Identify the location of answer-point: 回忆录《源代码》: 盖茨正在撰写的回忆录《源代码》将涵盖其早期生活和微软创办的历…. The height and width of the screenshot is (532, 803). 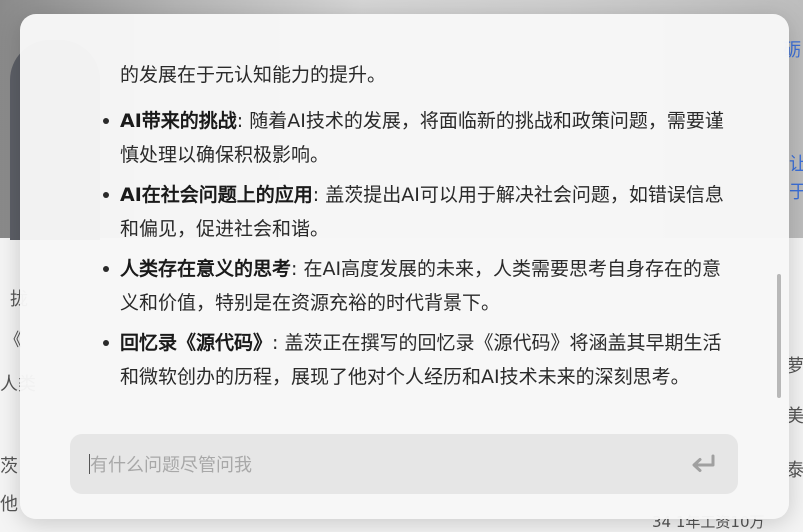
(417, 360).